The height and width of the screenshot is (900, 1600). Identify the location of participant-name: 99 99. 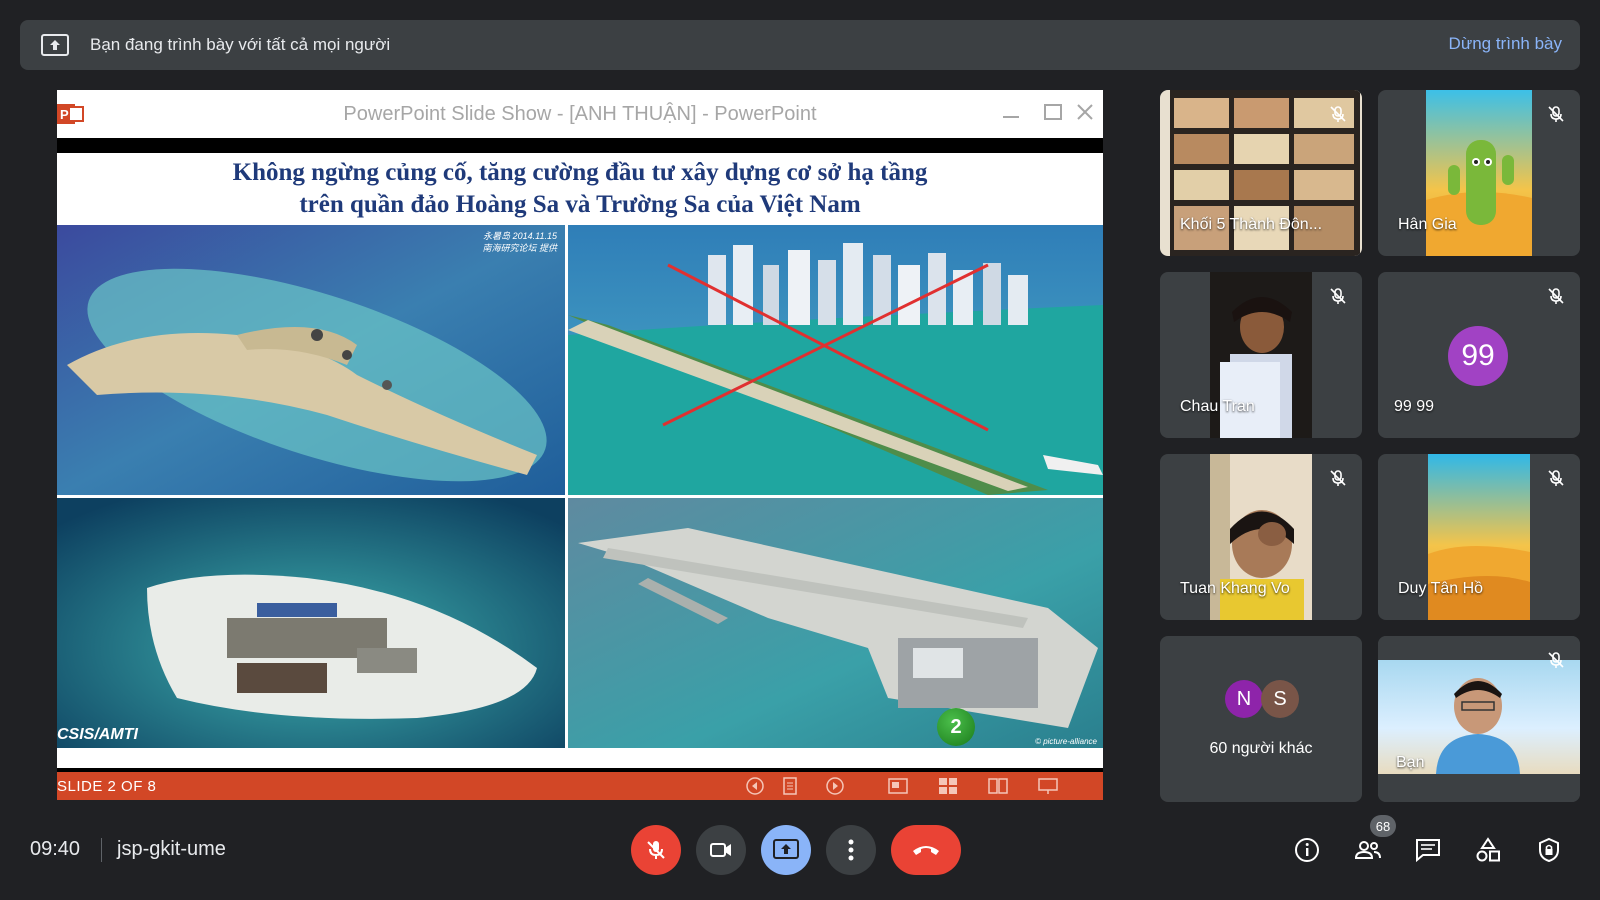
(1414, 406).